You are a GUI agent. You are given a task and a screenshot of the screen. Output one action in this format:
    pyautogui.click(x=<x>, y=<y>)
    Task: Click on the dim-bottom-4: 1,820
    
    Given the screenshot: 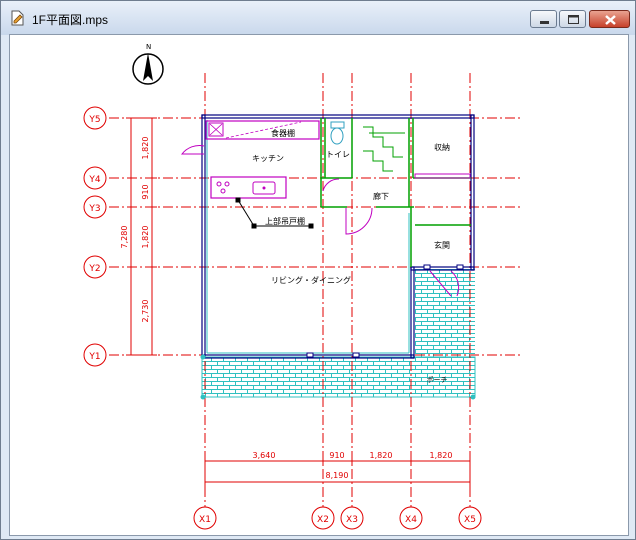 What is the action you would take?
    pyautogui.click(x=441, y=455)
    